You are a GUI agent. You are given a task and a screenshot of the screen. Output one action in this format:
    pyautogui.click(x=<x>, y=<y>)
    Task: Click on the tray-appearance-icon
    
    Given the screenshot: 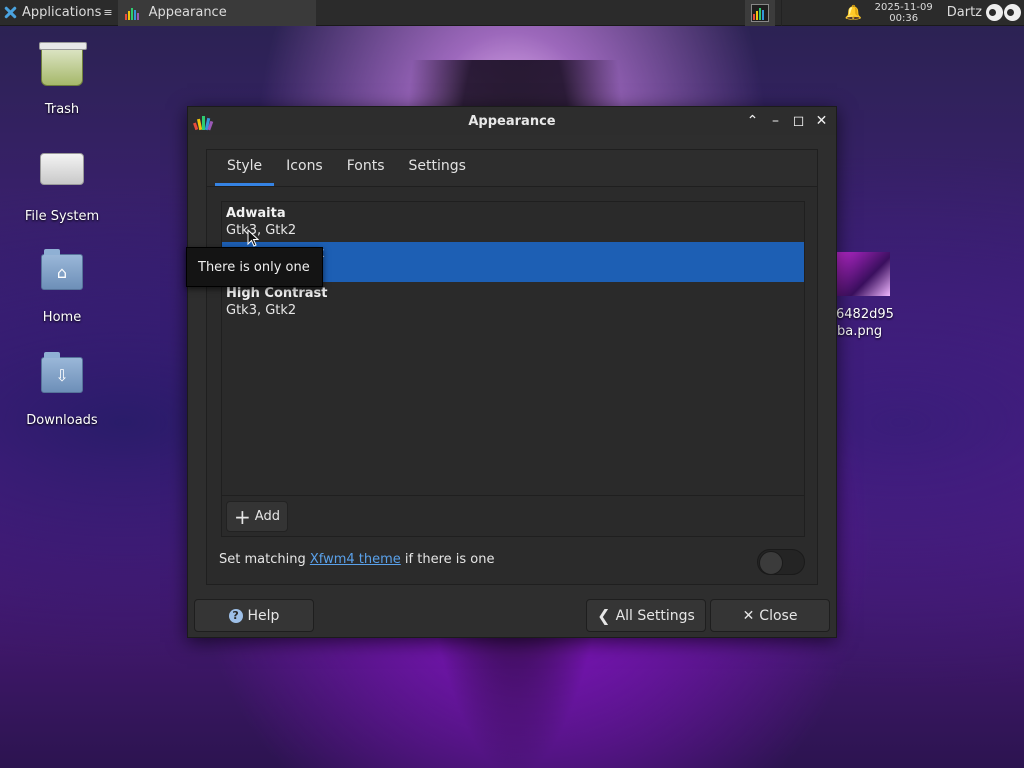 What is the action you would take?
    pyautogui.click(x=759, y=13)
    